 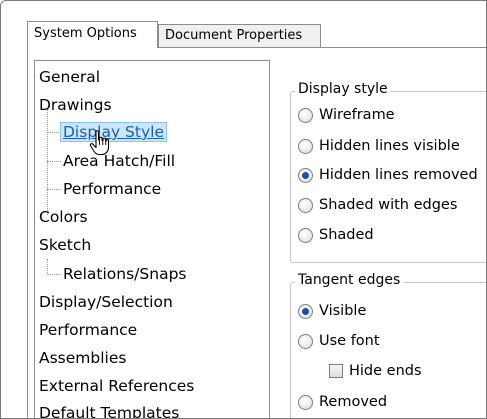 I want to click on tree-item-relations-snaps: Relations/Snaps, so click(x=124, y=274).